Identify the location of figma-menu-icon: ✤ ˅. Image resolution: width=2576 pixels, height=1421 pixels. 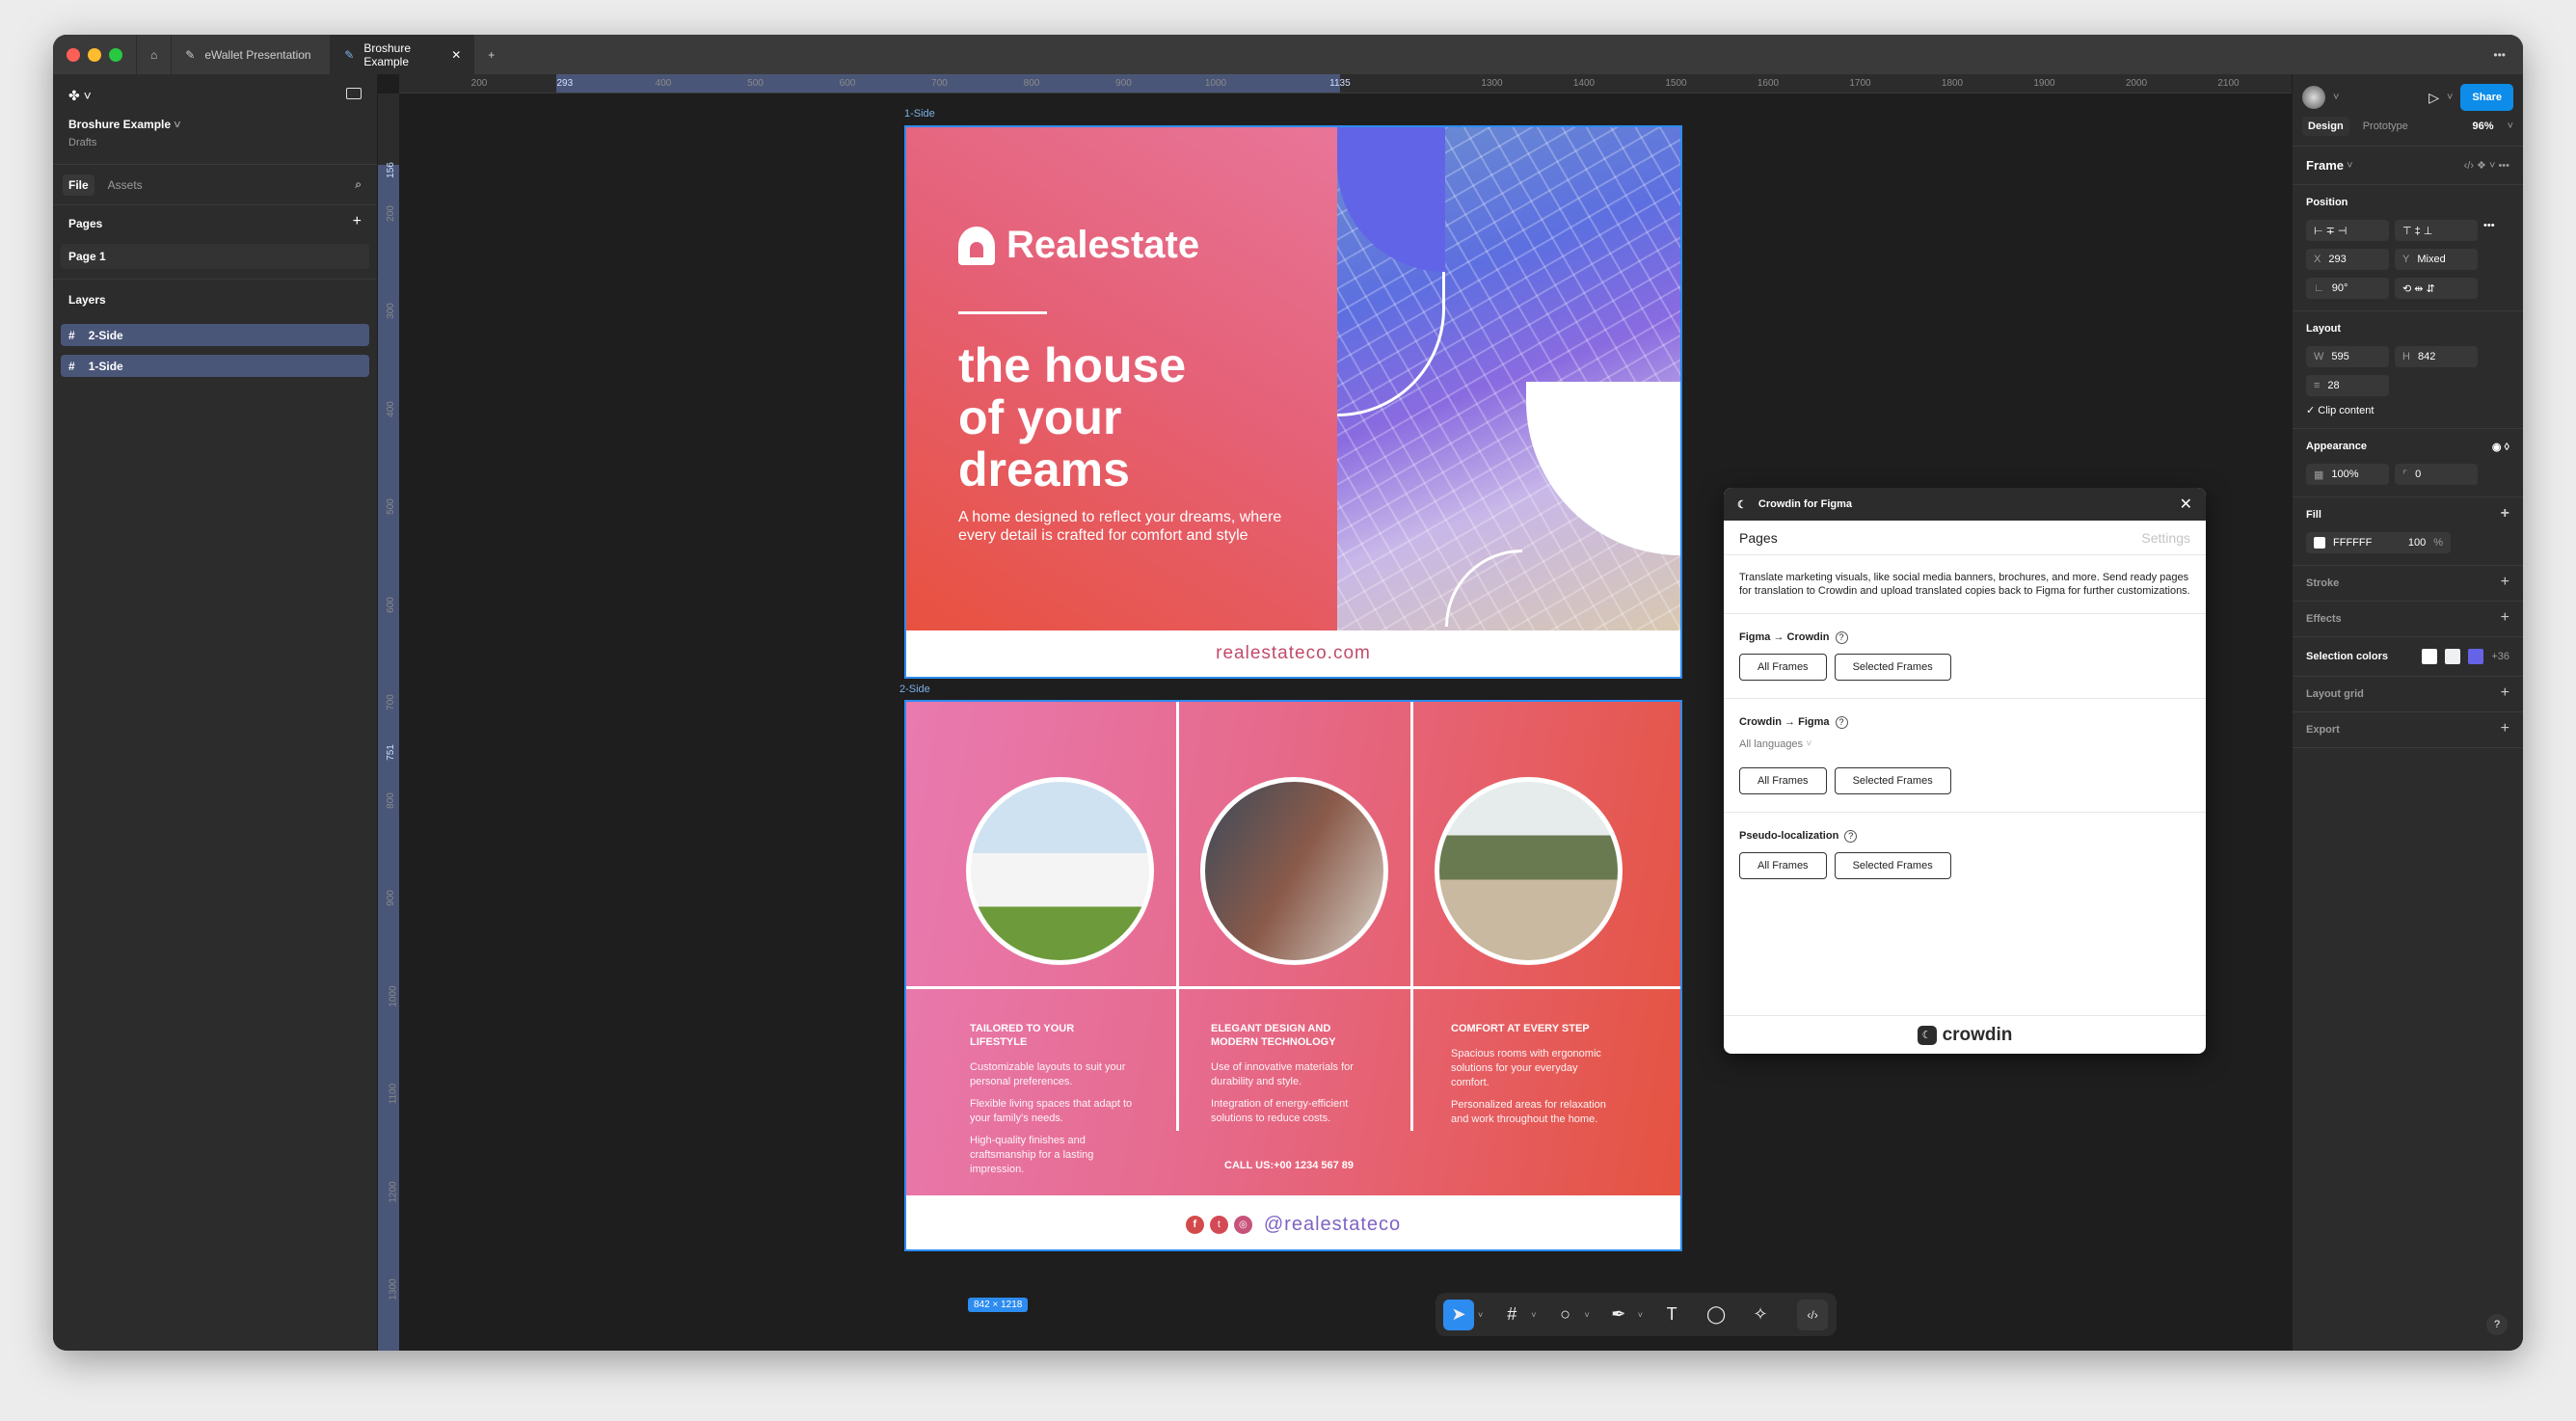
(80, 96).